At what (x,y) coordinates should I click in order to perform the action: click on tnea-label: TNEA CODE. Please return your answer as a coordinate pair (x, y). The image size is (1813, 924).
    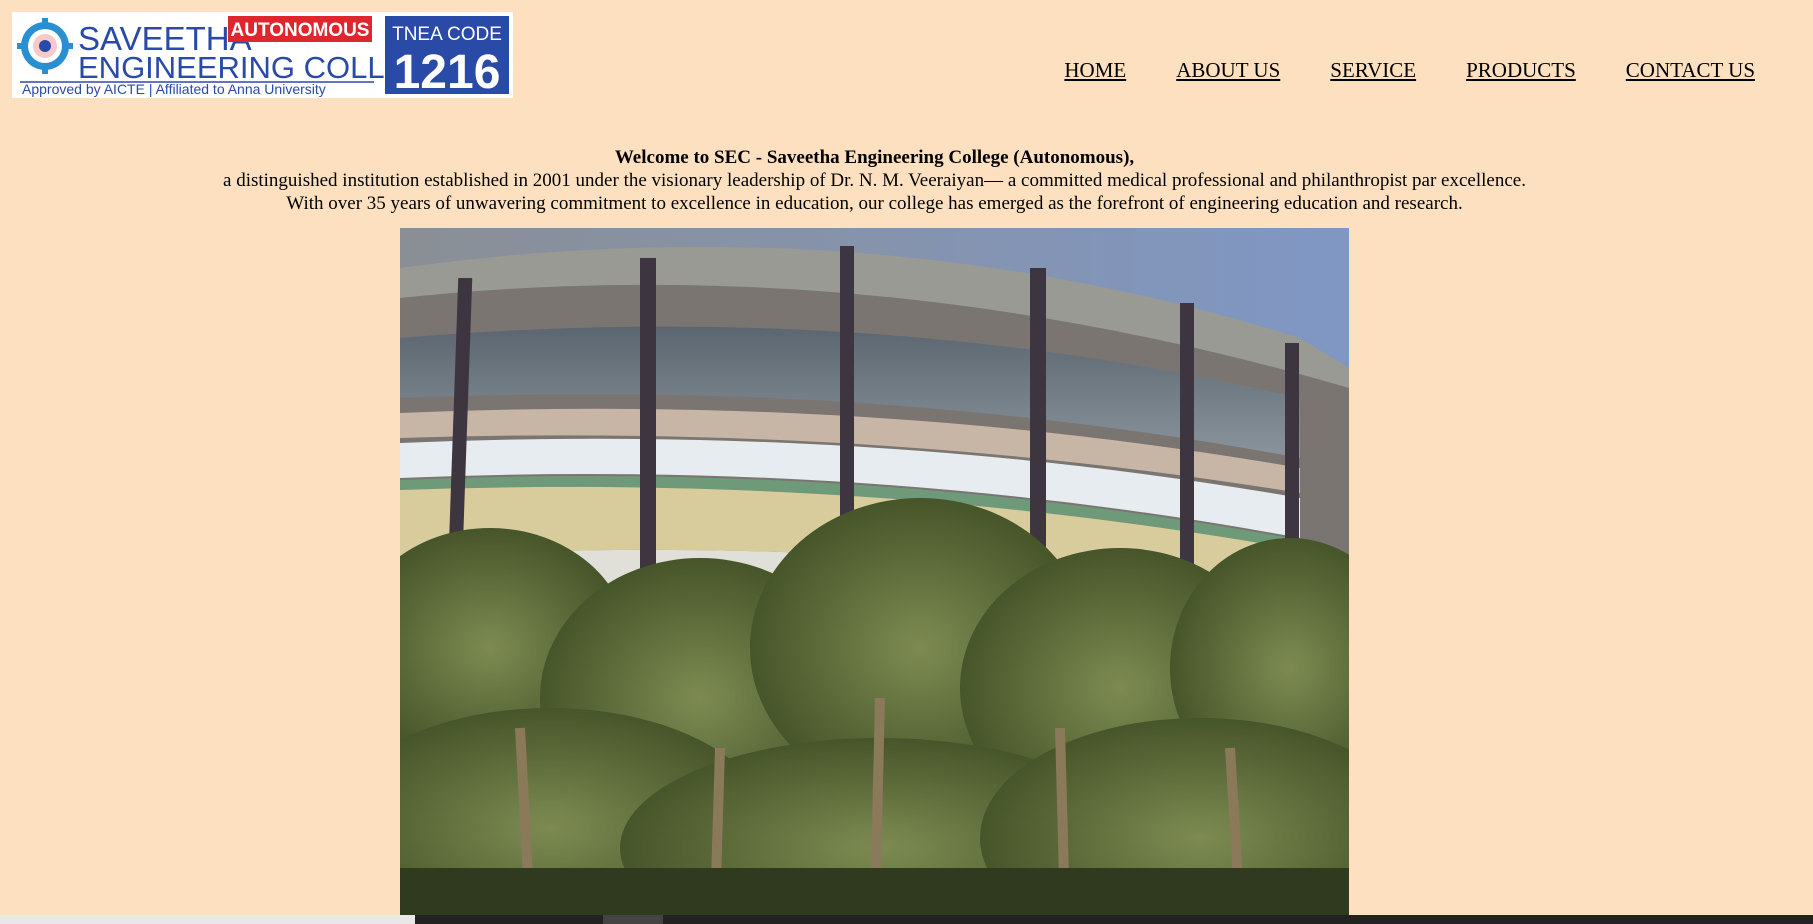
    Looking at the image, I should click on (447, 34).